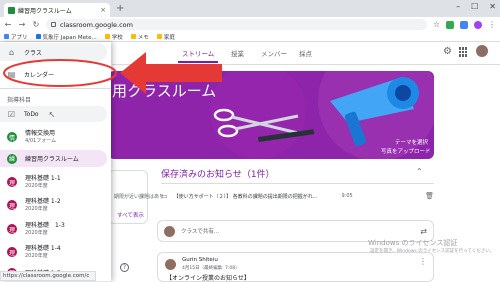 This screenshot has width=500, height=282. I want to click on annotation-arrow-icon, so click(171, 73).